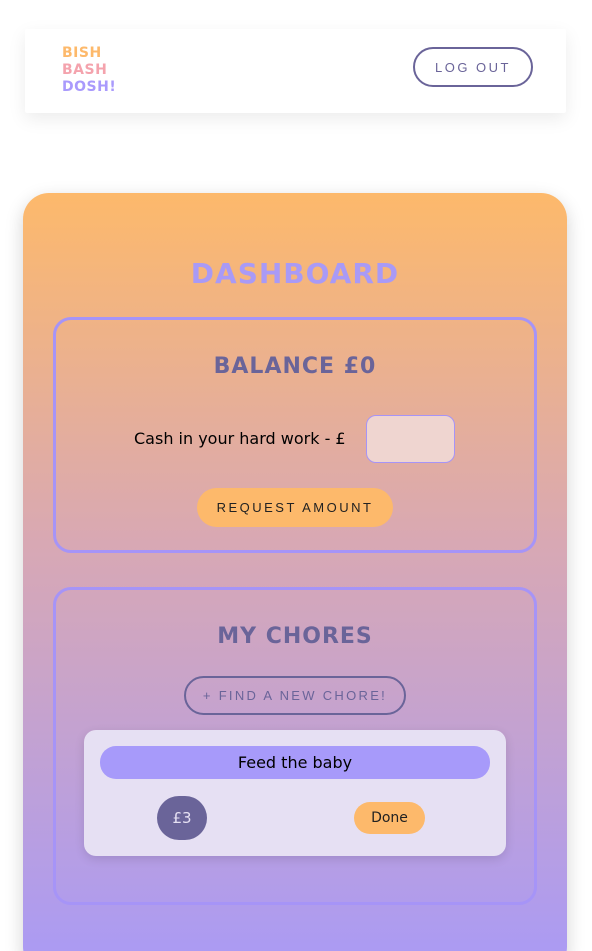  I want to click on chore-price-badge: £3, so click(182, 818).